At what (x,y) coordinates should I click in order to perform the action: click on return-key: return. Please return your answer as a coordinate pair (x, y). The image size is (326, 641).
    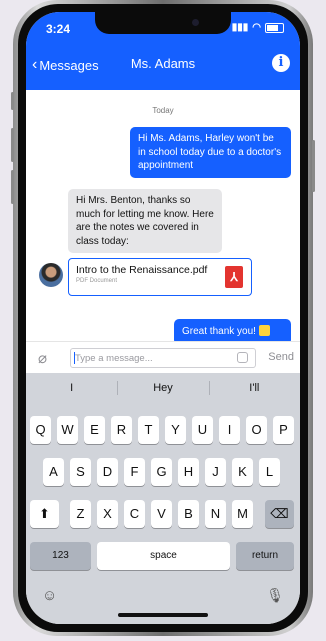
    Looking at the image, I should click on (265, 556).